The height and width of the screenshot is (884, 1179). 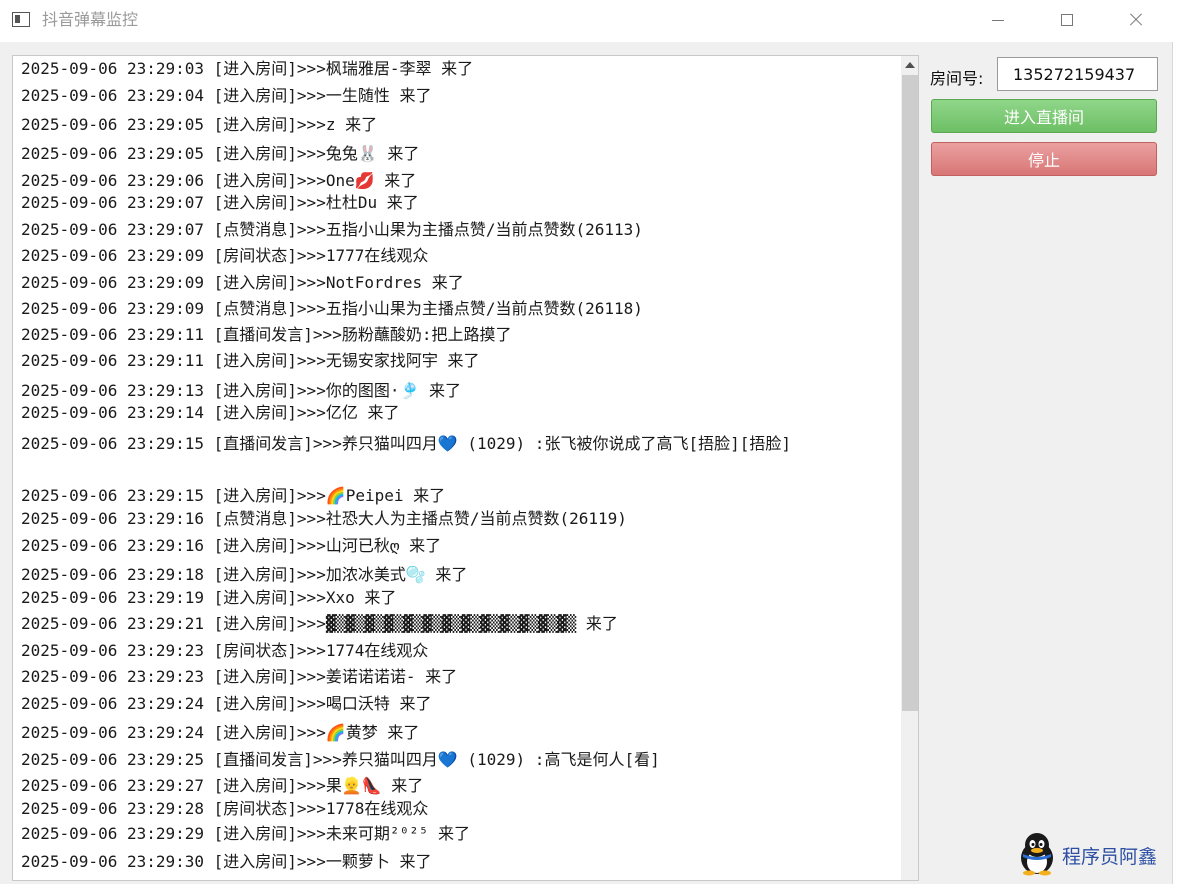 What do you see at coordinates (199, 124) in the screenshot?
I see `log-line: 2025-09-06 23:29:05 [进入房间]>>>z 来了` at bounding box center [199, 124].